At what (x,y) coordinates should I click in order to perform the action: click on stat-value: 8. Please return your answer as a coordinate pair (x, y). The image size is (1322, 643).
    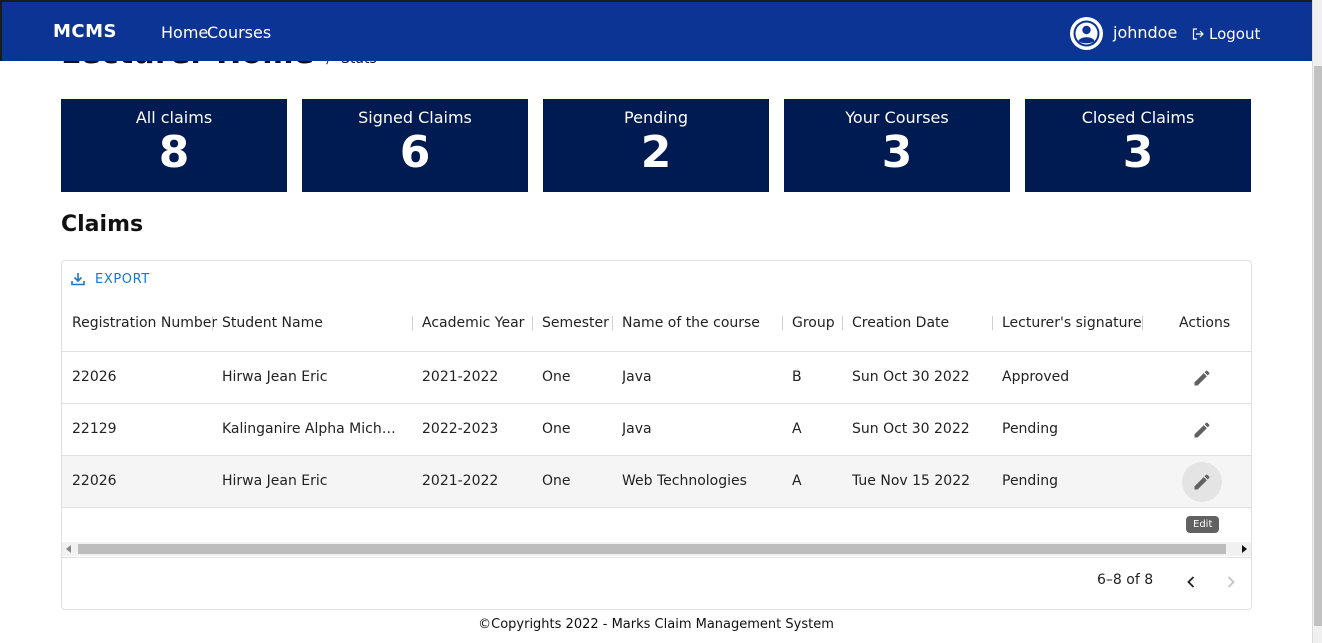
    Looking at the image, I should click on (174, 152).